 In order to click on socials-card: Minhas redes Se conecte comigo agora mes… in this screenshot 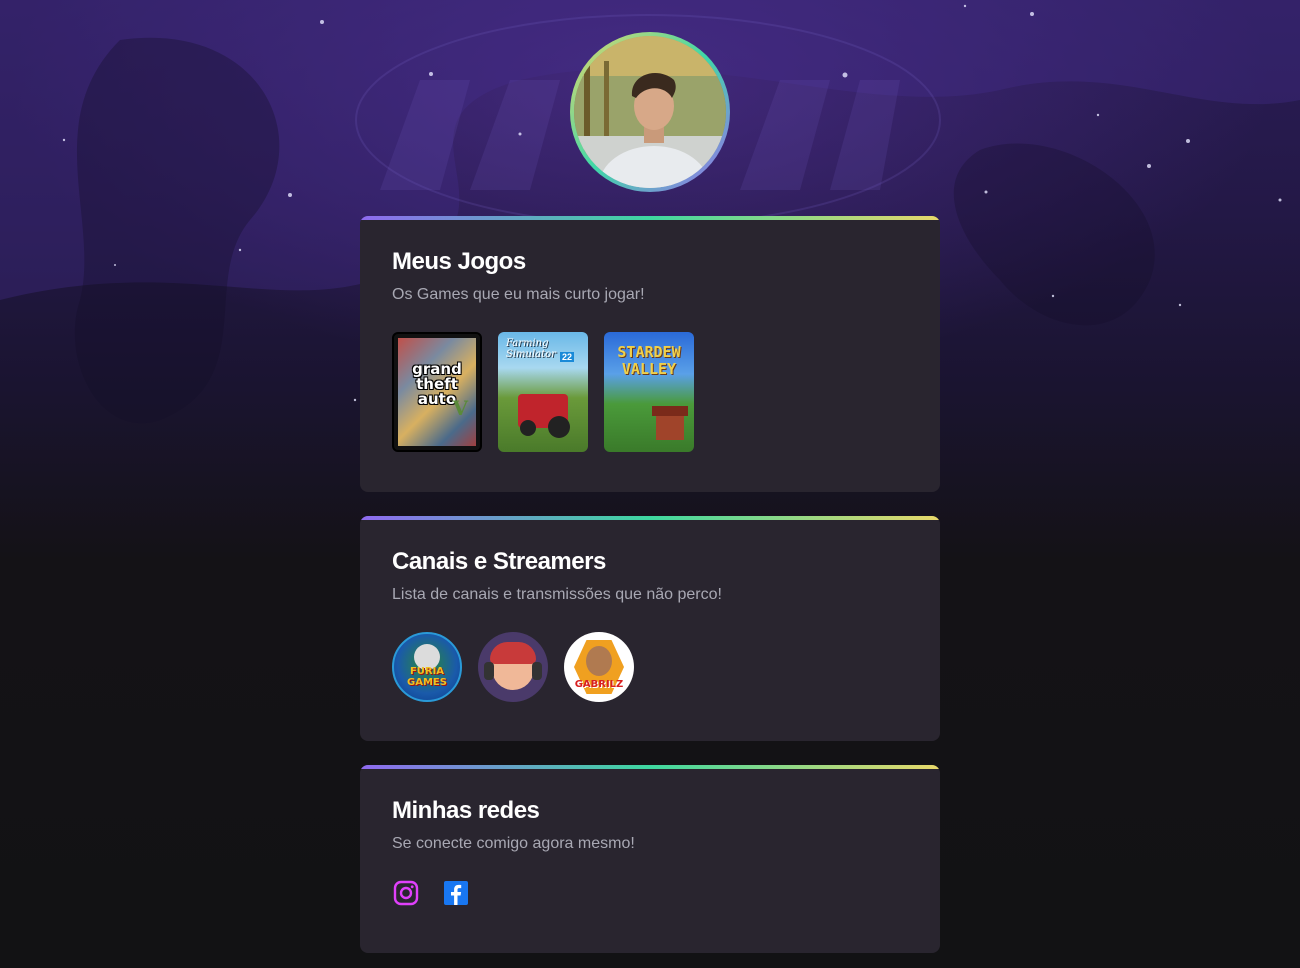, I will do `click(650, 859)`.